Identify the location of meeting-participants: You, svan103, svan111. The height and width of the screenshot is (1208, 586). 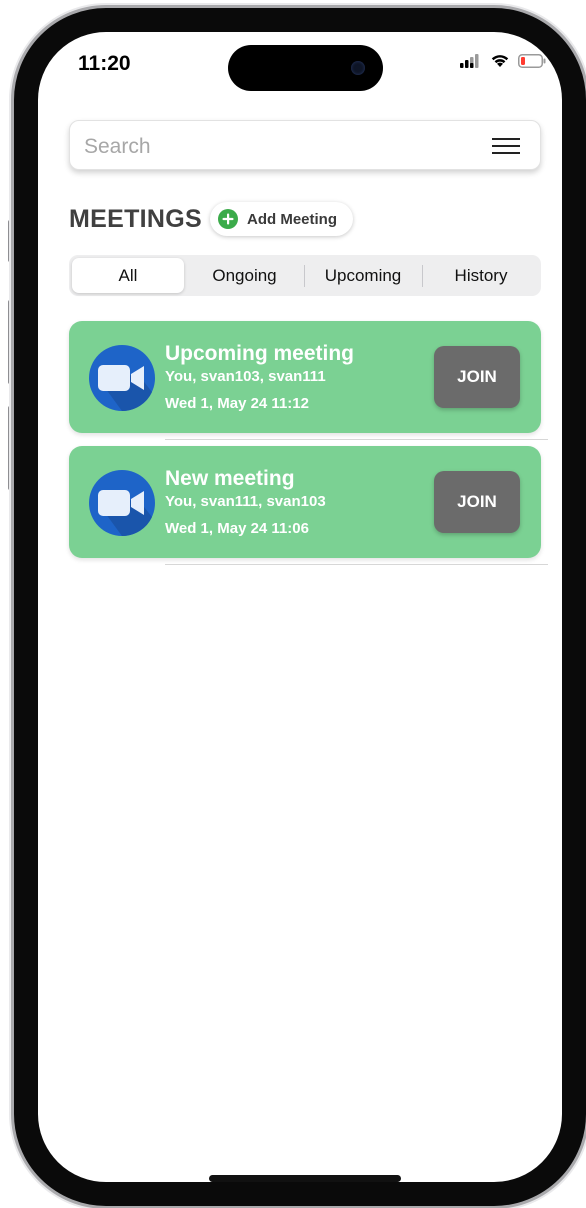
(245, 376).